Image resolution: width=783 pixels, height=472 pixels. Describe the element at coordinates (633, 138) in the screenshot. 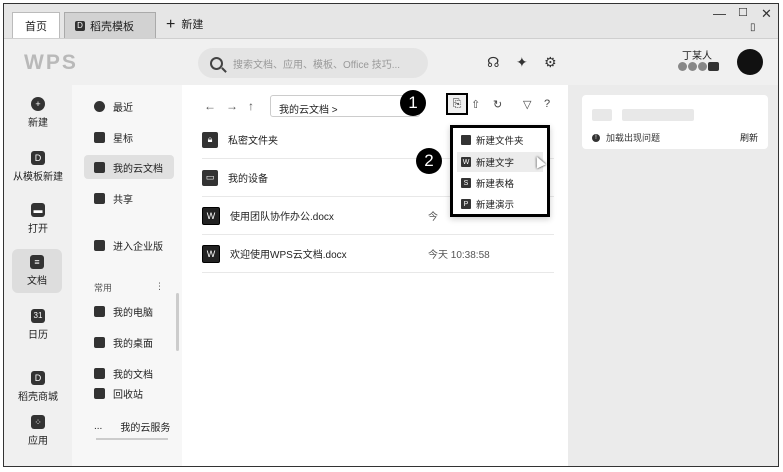

I see `load-error-text: 加载出现问题` at that location.